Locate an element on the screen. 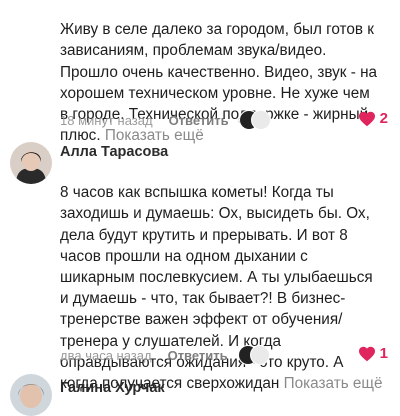 This screenshot has width=400, height=416. like-count: 2 is located at coordinates (383, 118).